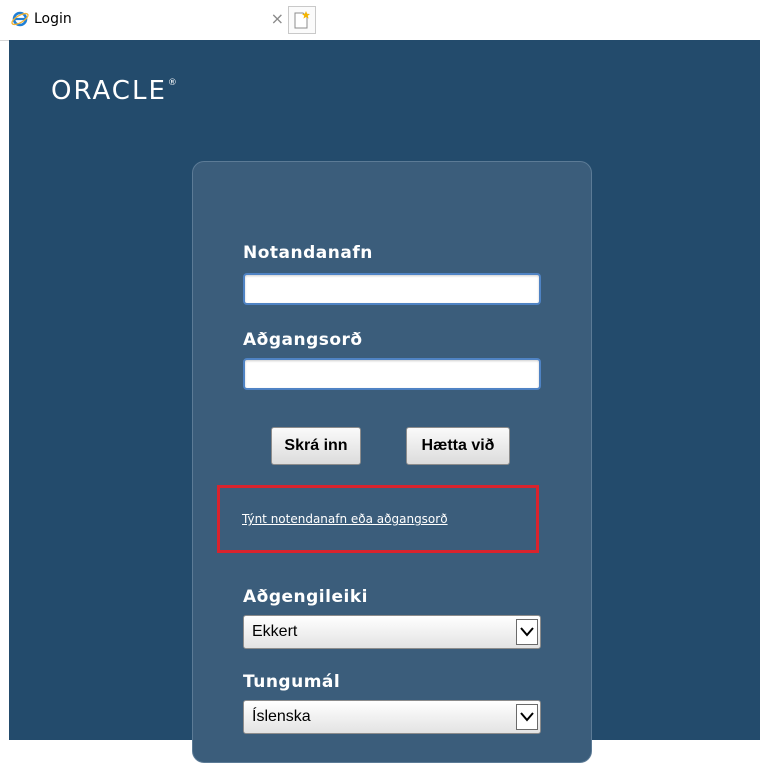 This screenshot has width=760, height=763. What do you see at coordinates (305, 597) in the screenshot?
I see `accessibility-label: Aðgengileiki` at bounding box center [305, 597].